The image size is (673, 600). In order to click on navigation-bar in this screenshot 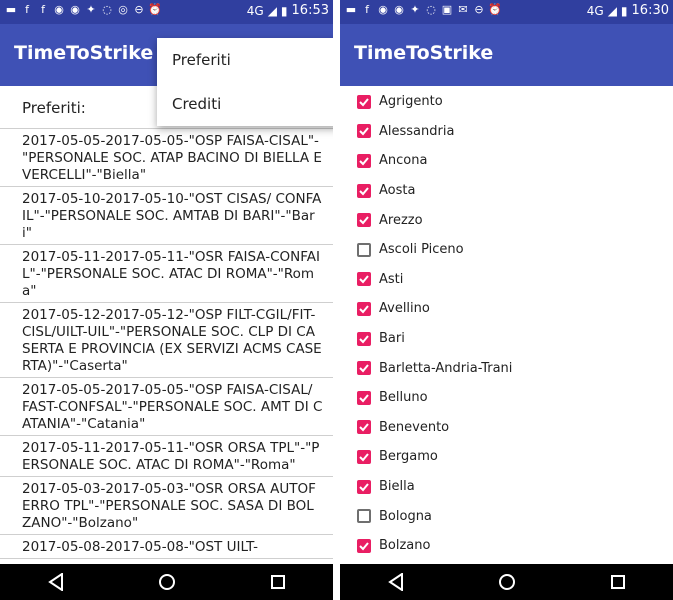, I will do `click(166, 582)`.